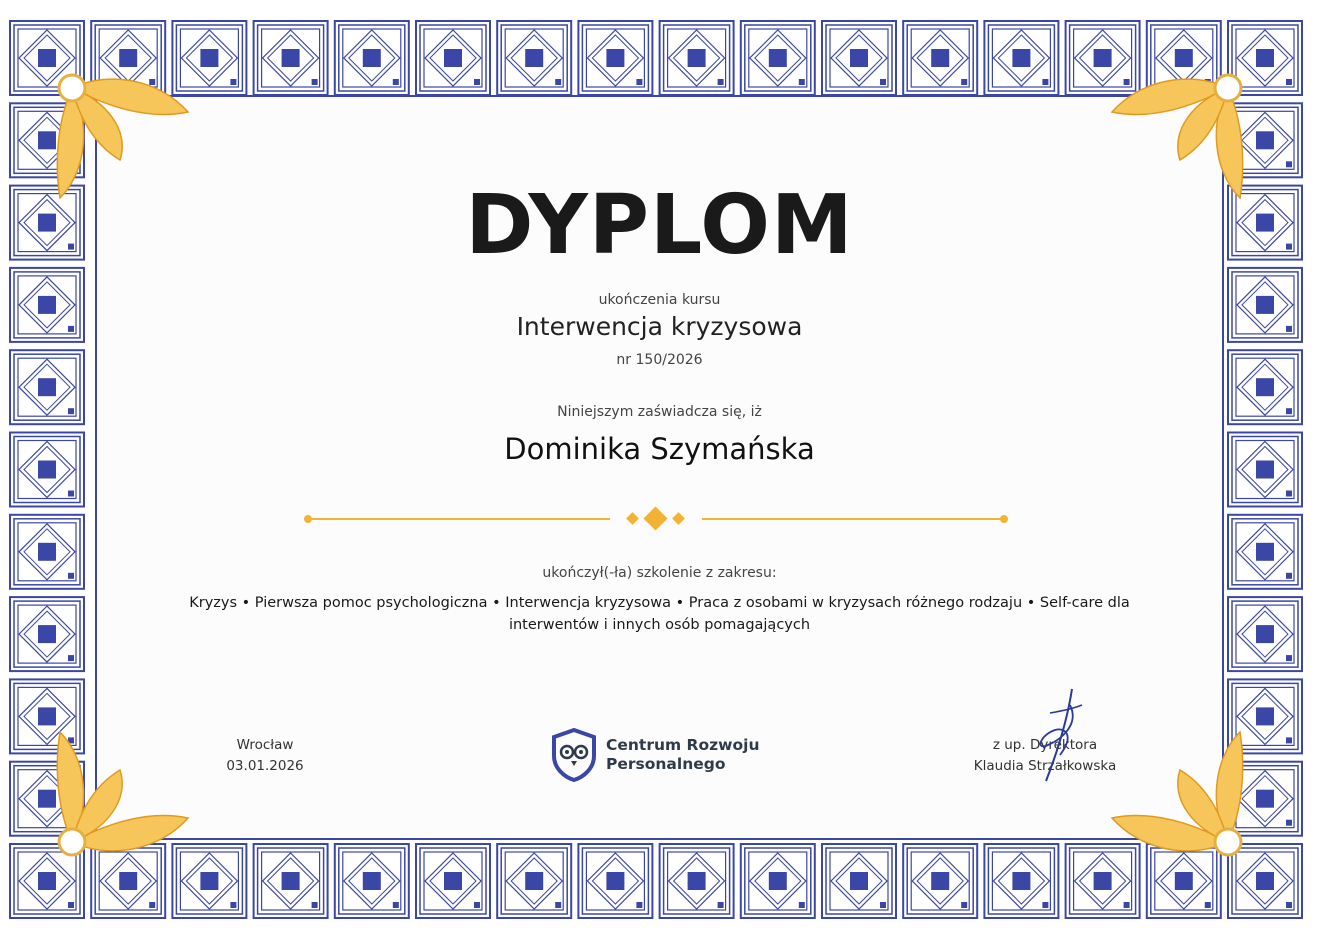  I want to click on corner-leaf-bottom-right, so click(1177, 793).